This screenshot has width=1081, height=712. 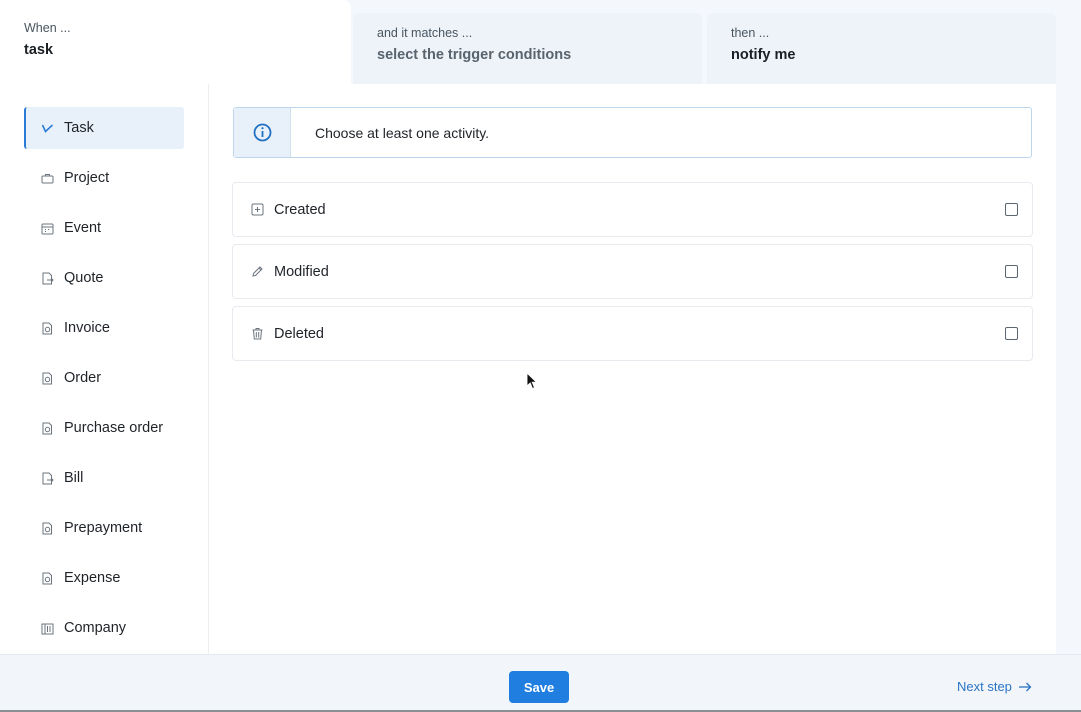 What do you see at coordinates (257, 209) in the screenshot?
I see `plus-square-icon` at bounding box center [257, 209].